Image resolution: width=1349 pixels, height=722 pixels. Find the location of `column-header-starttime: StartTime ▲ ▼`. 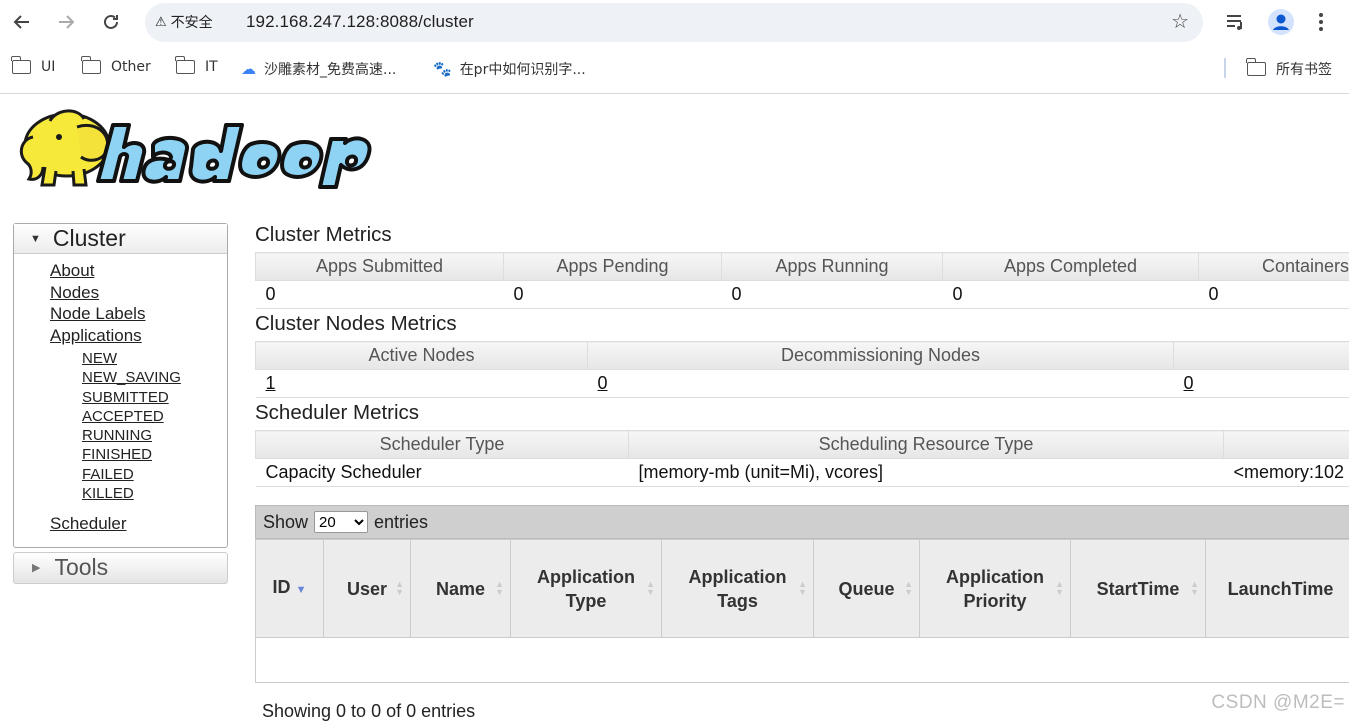

column-header-starttime: StartTime ▲ ▼ is located at coordinates (1138, 588).